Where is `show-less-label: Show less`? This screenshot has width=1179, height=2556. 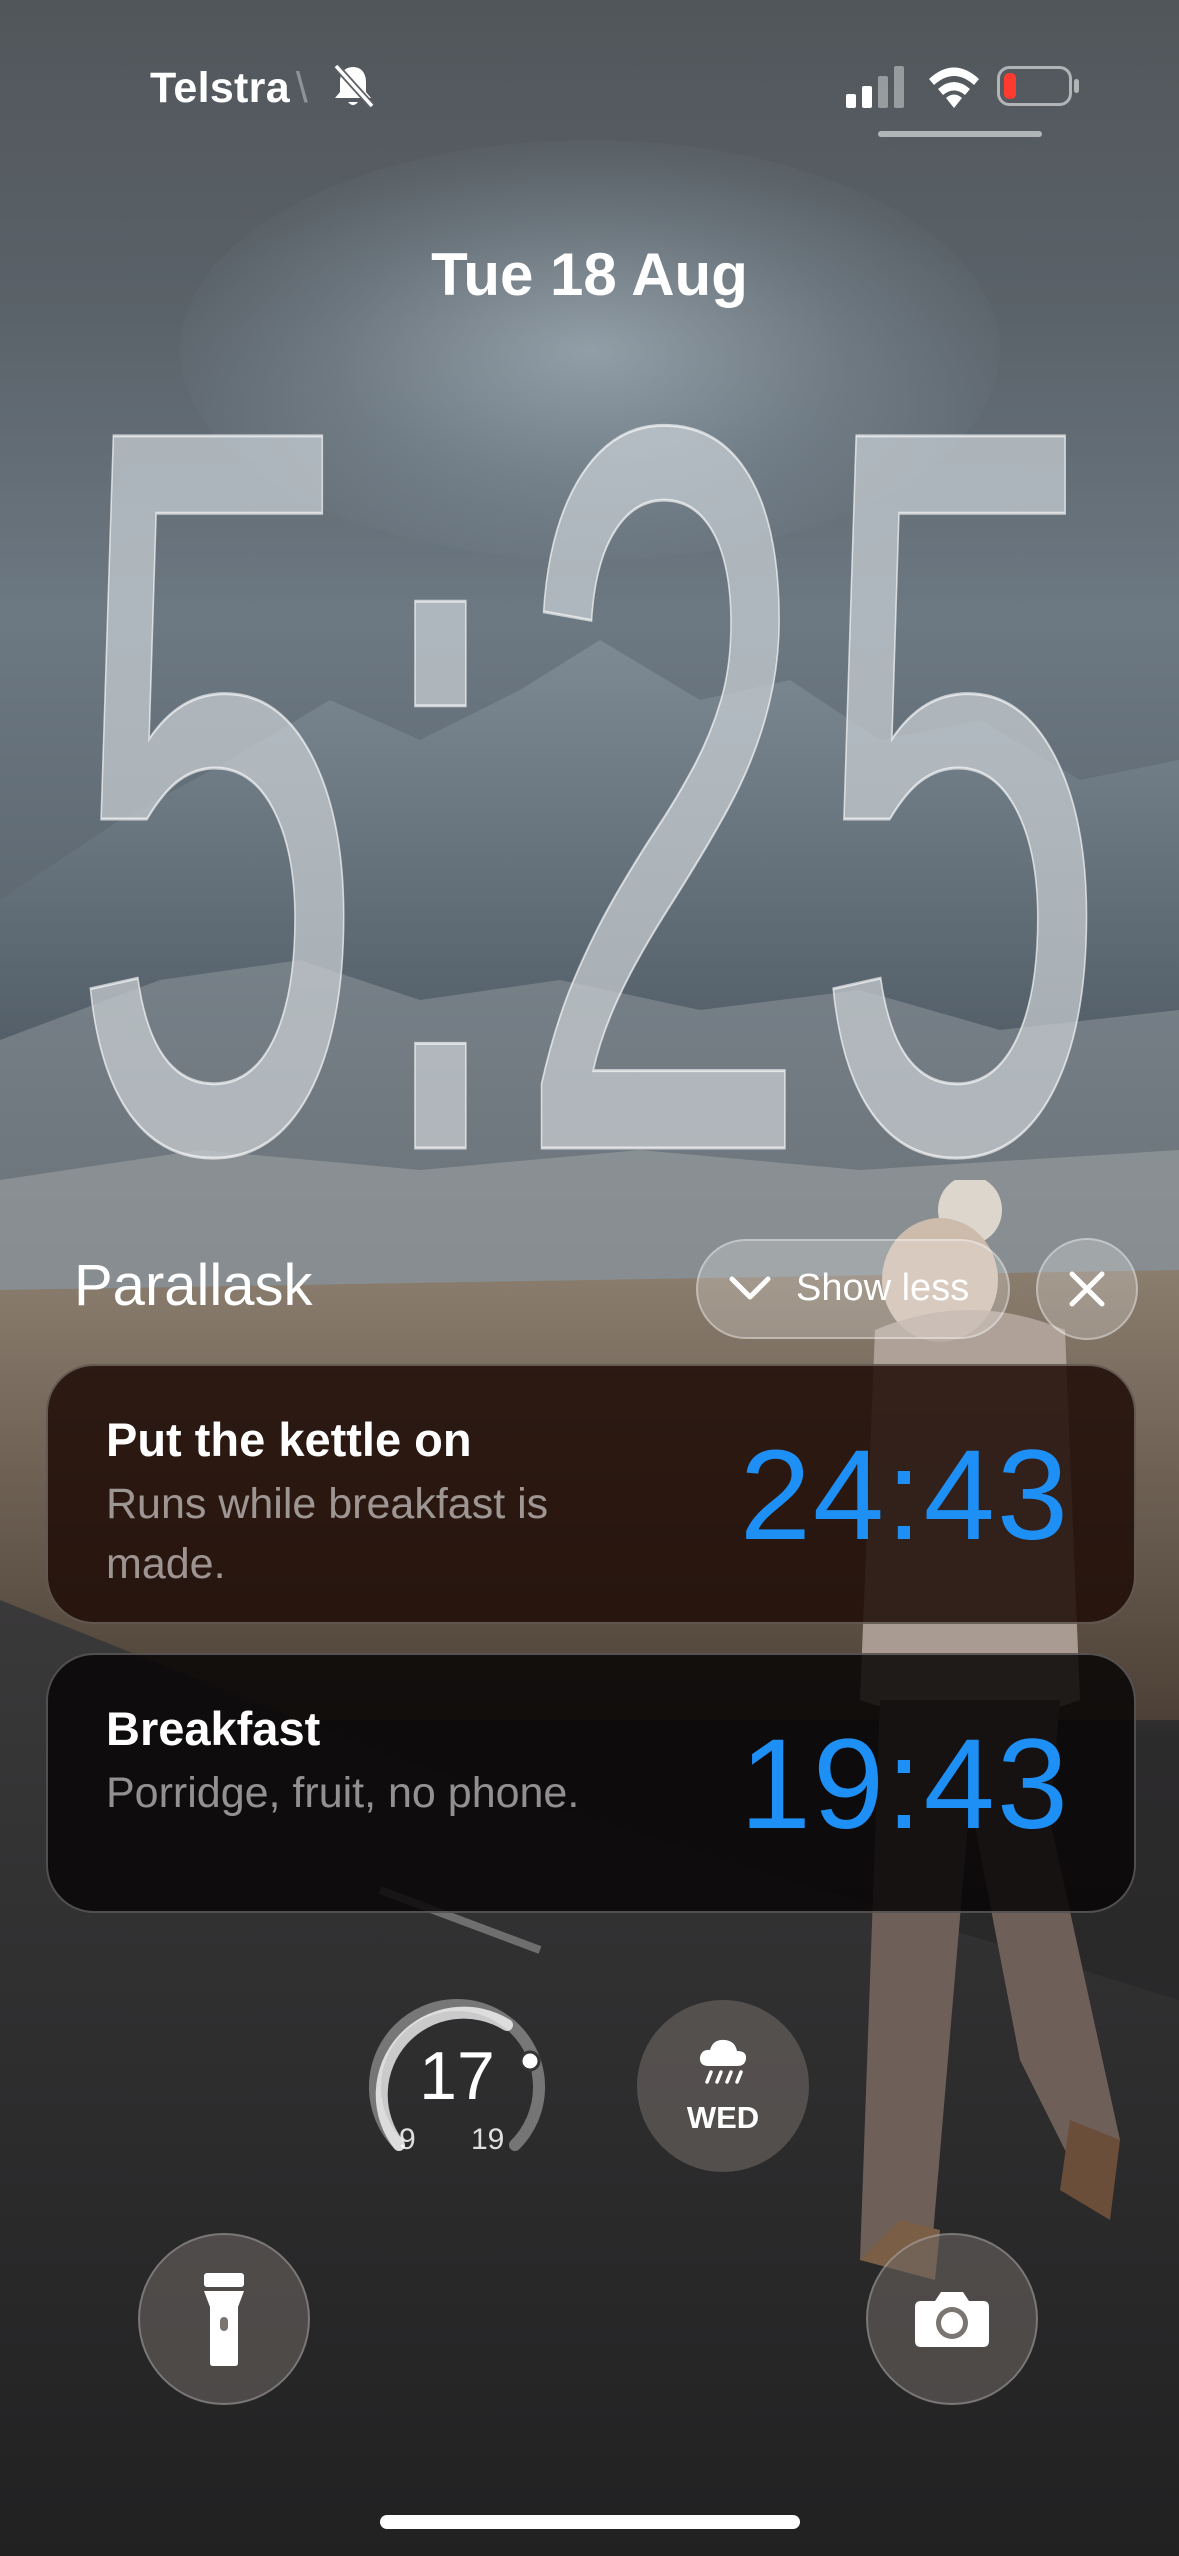
show-less-label: Show less is located at coordinates (883, 1288).